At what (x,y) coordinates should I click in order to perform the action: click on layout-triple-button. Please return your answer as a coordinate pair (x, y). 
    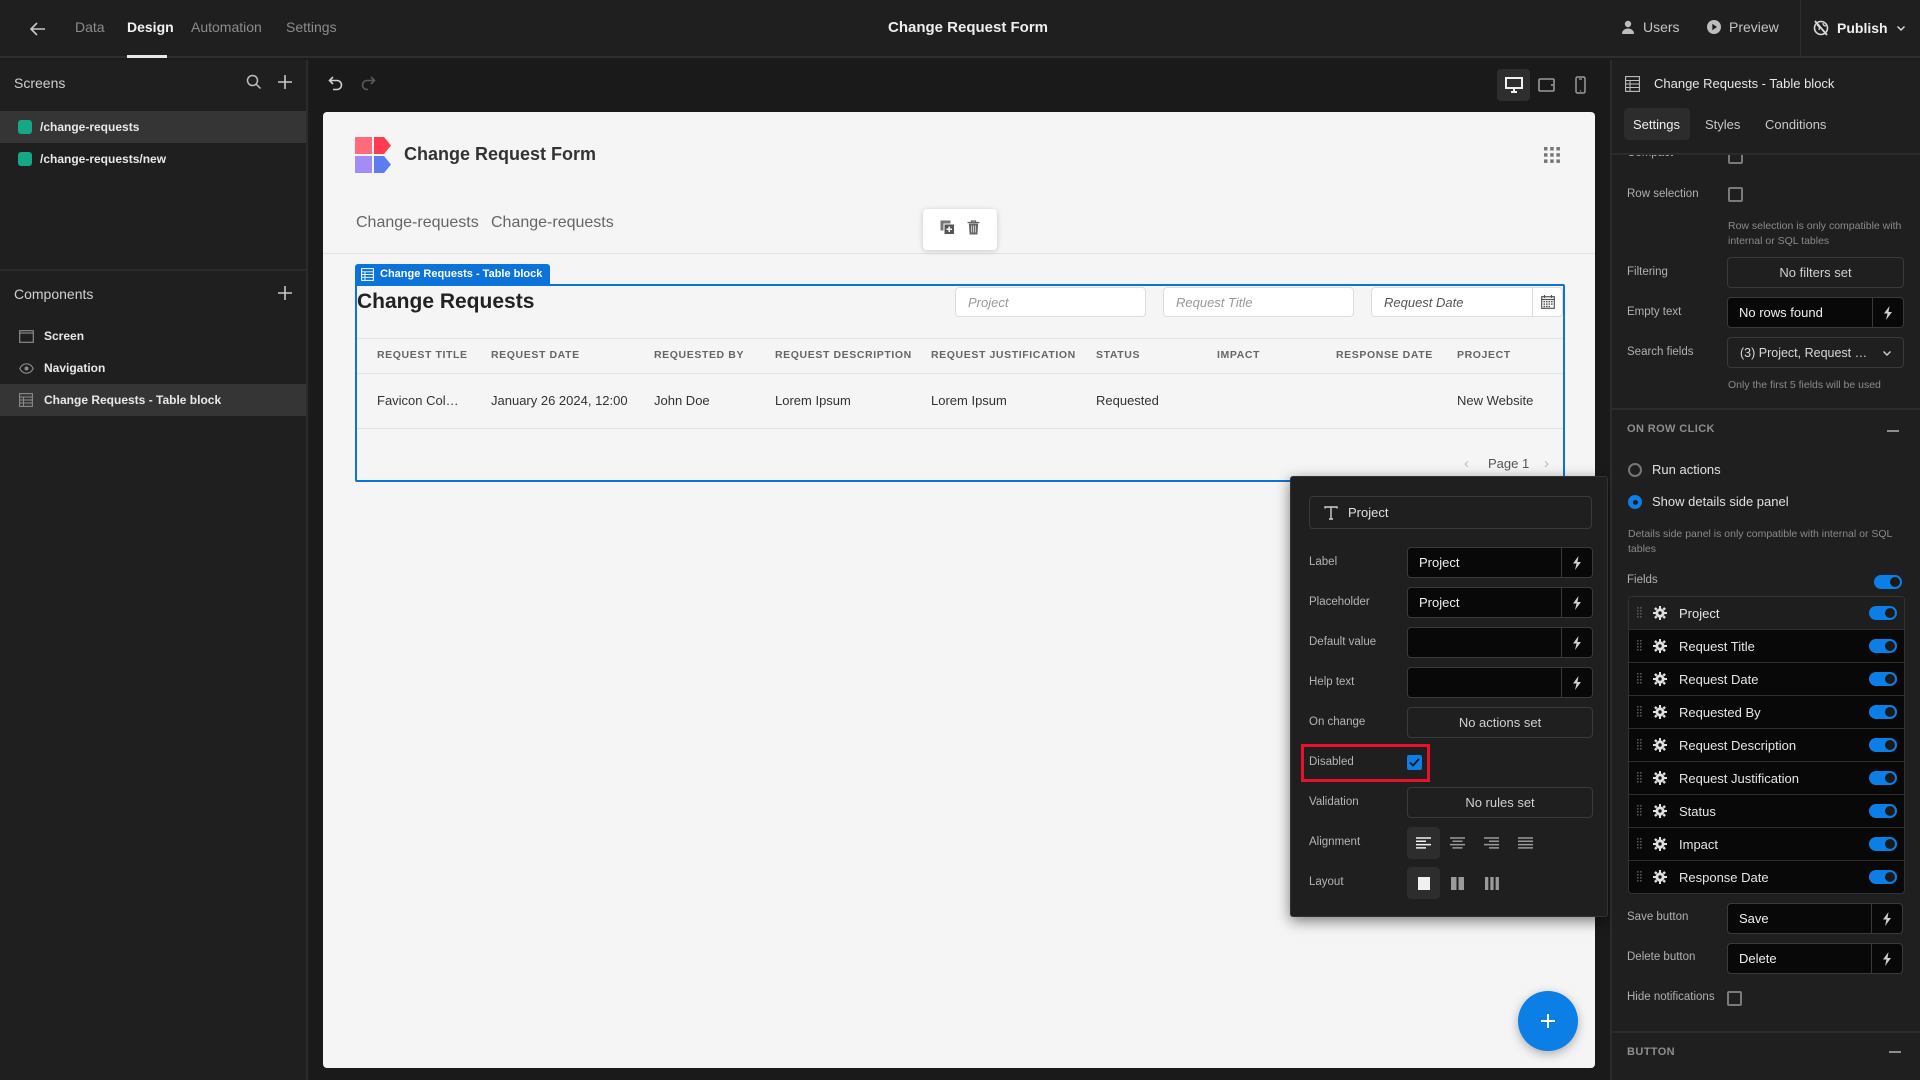
    Looking at the image, I should click on (1491, 883).